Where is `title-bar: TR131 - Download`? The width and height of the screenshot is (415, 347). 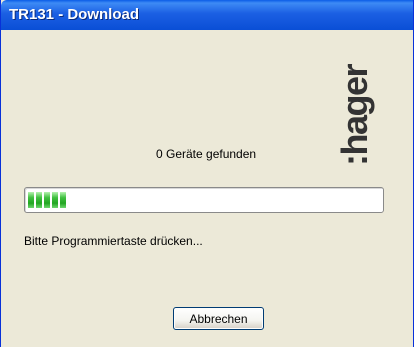 title-bar: TR131 - Download is located at coordinates (207, 15).